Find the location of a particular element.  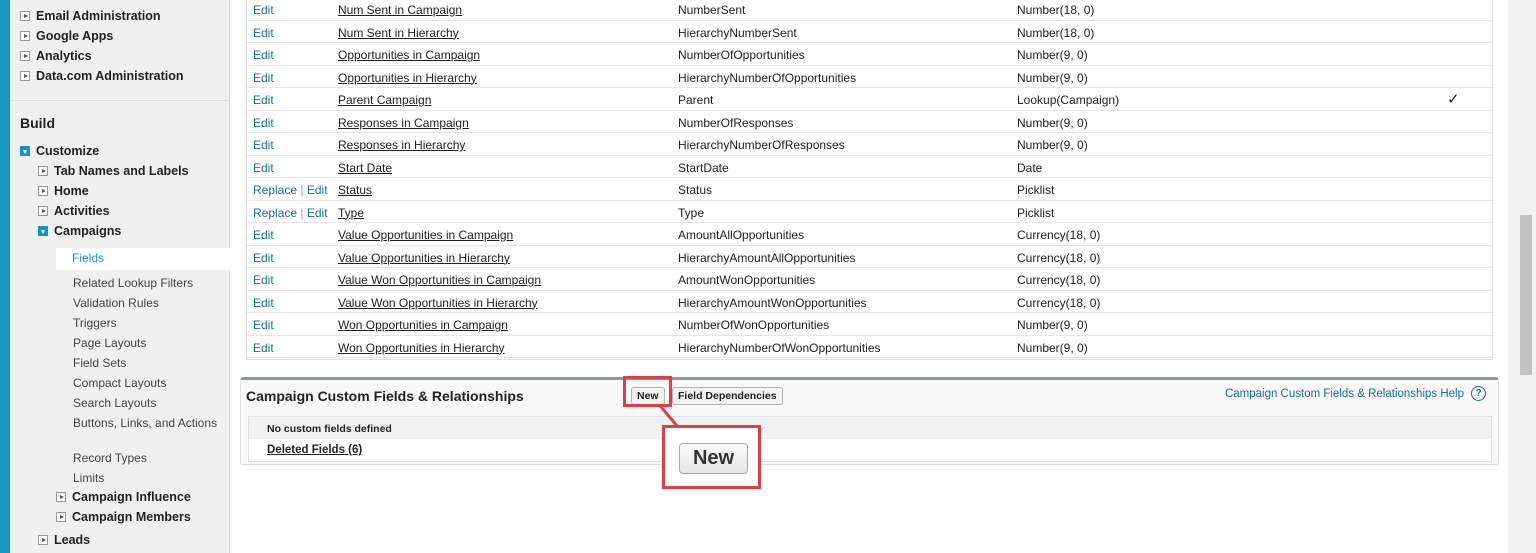

field-label-link: Won Opportunities in Hierarchy is located at coordinates (421, 348).